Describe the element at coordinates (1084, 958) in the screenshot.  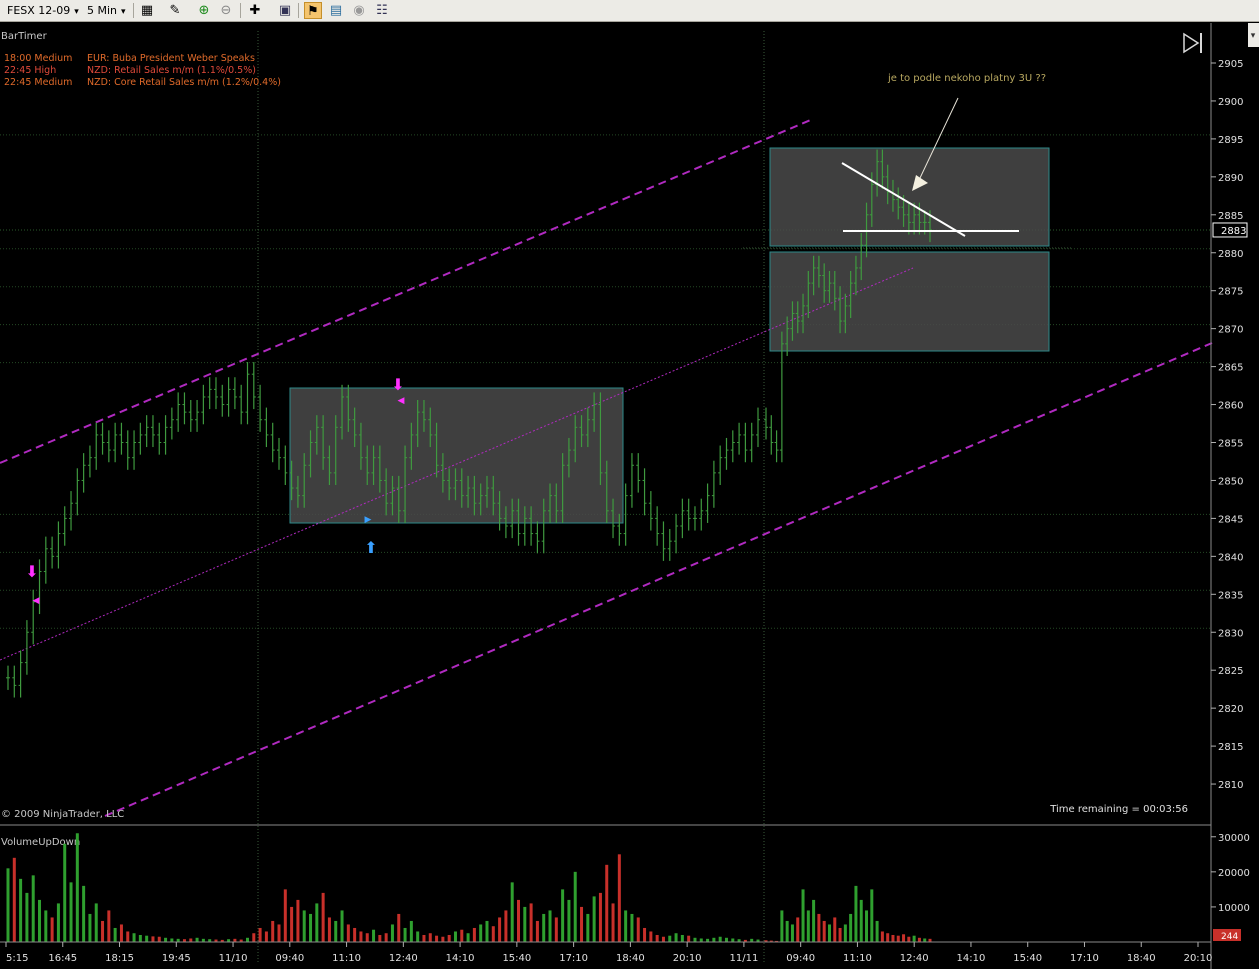
I see `time-tick-label: 17:10` at that location.